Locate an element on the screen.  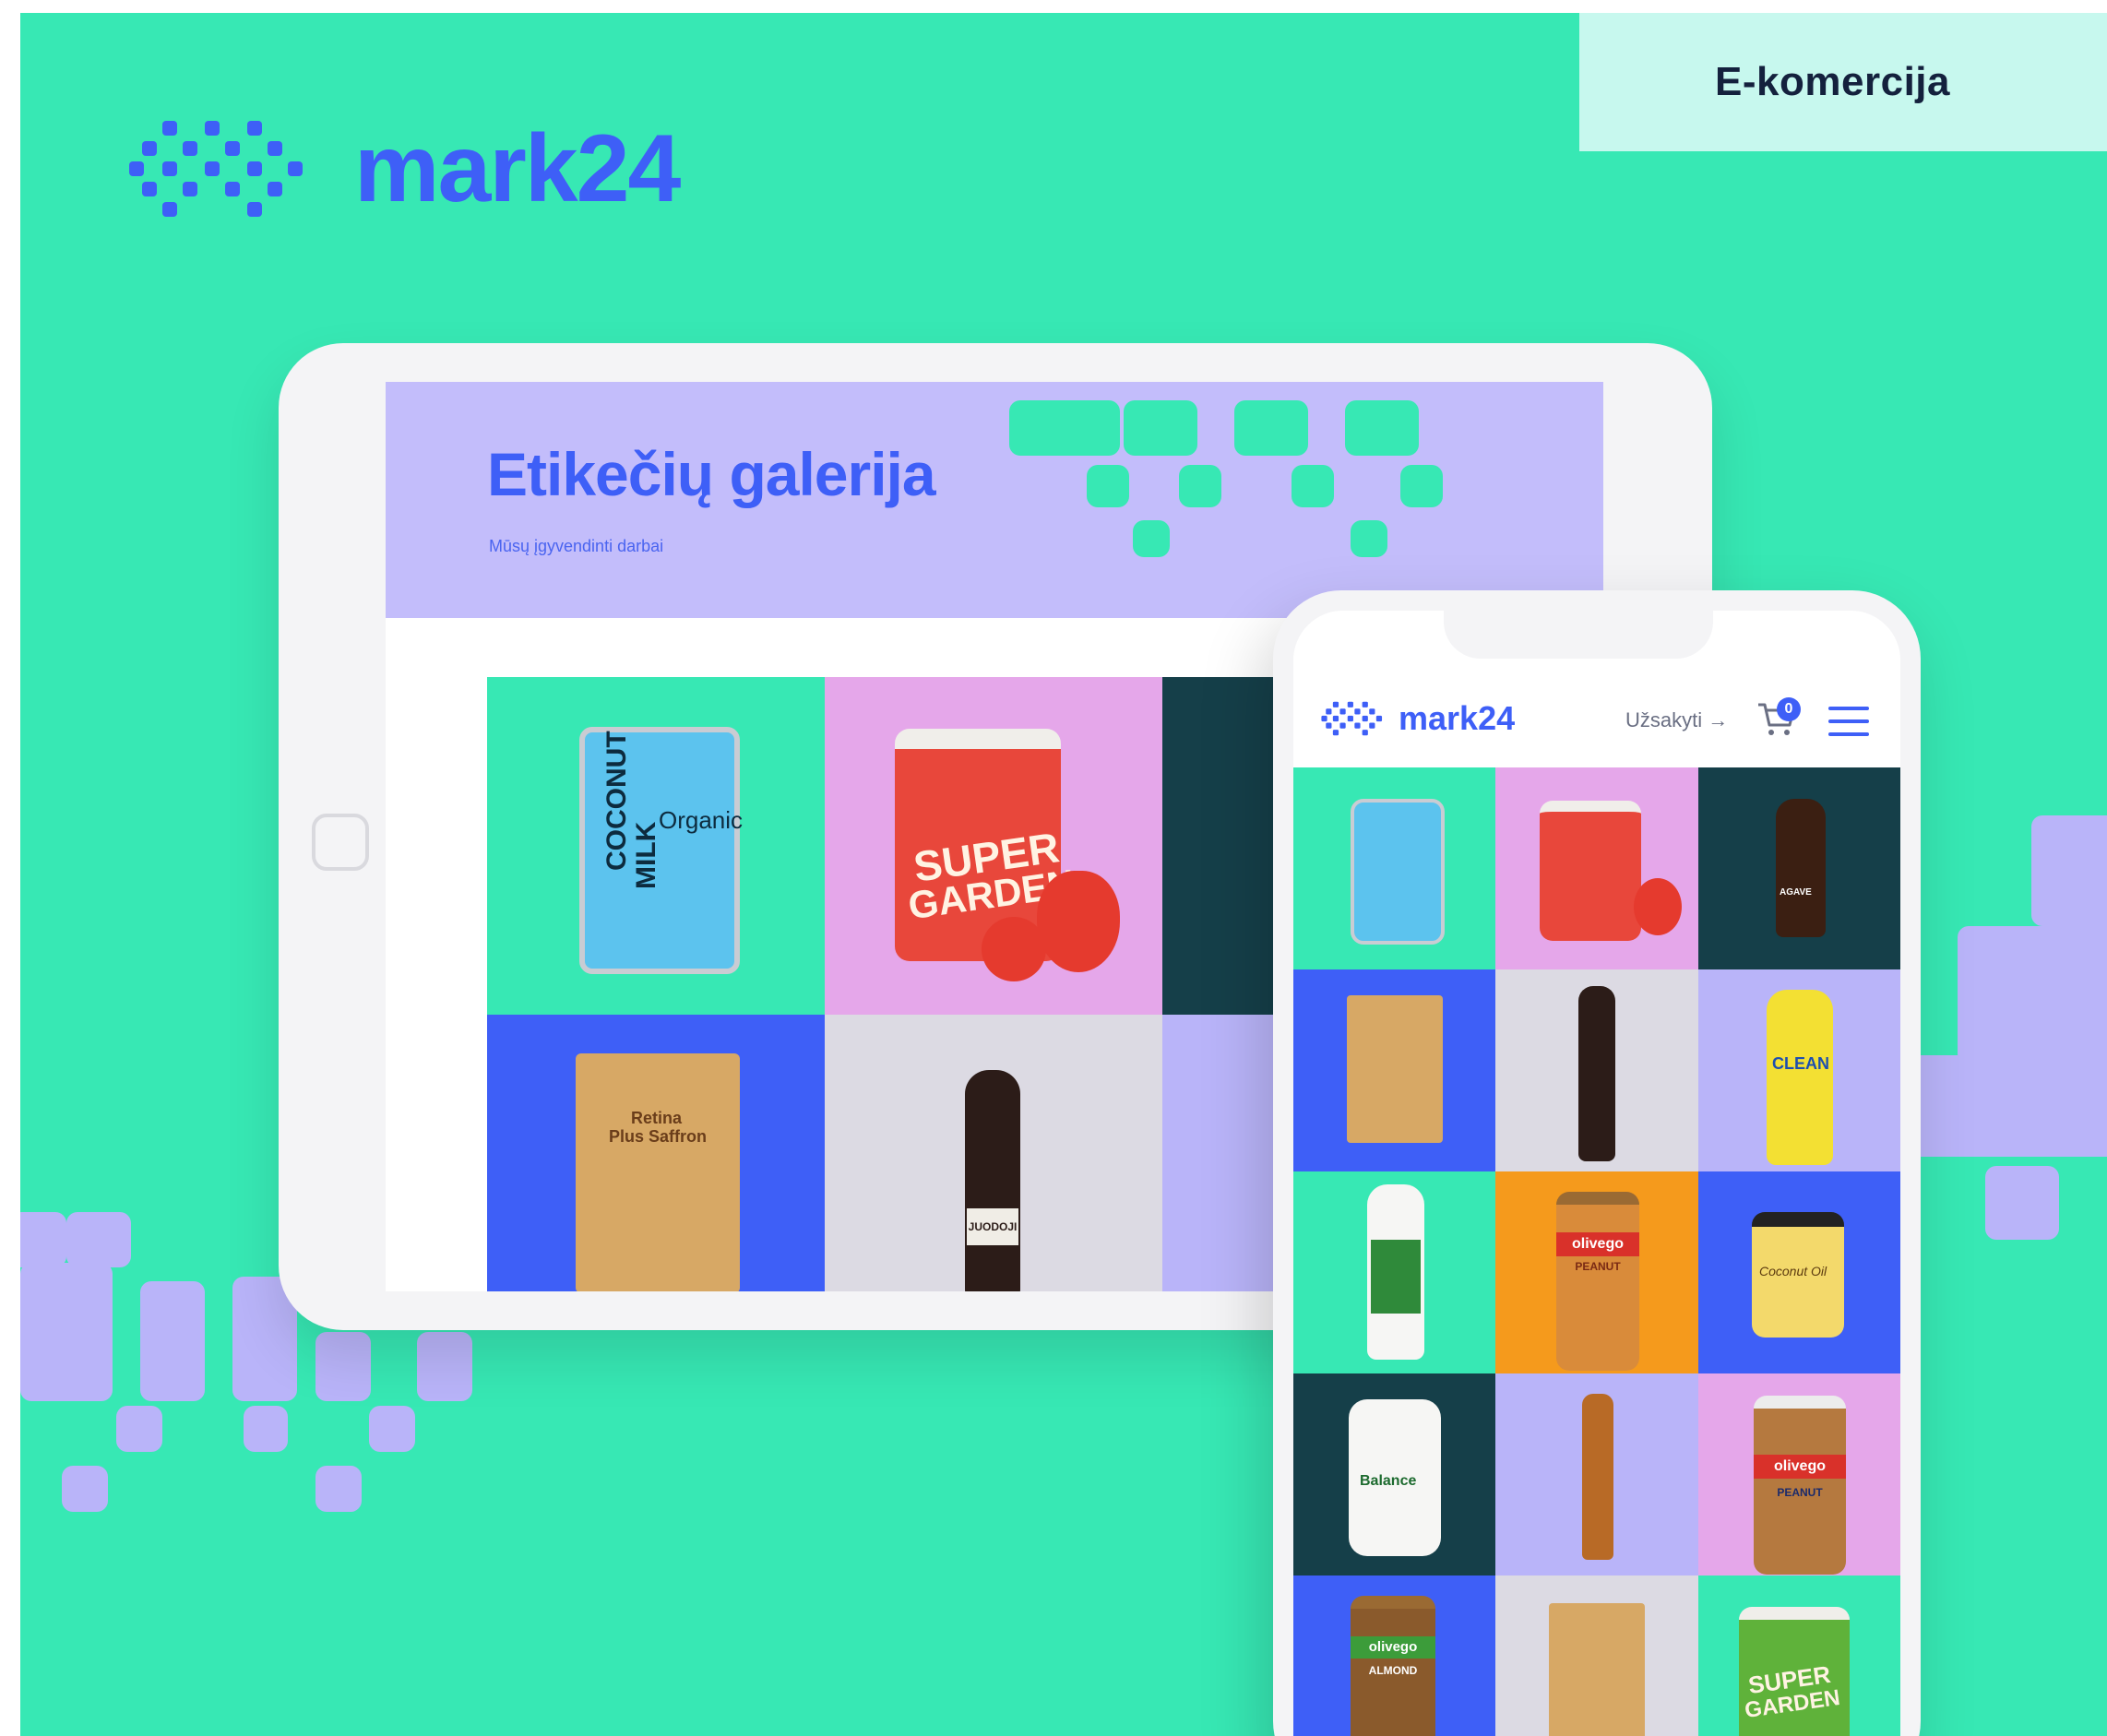
agave-bottle: AGAVE is located at coordinates (1801, 868).